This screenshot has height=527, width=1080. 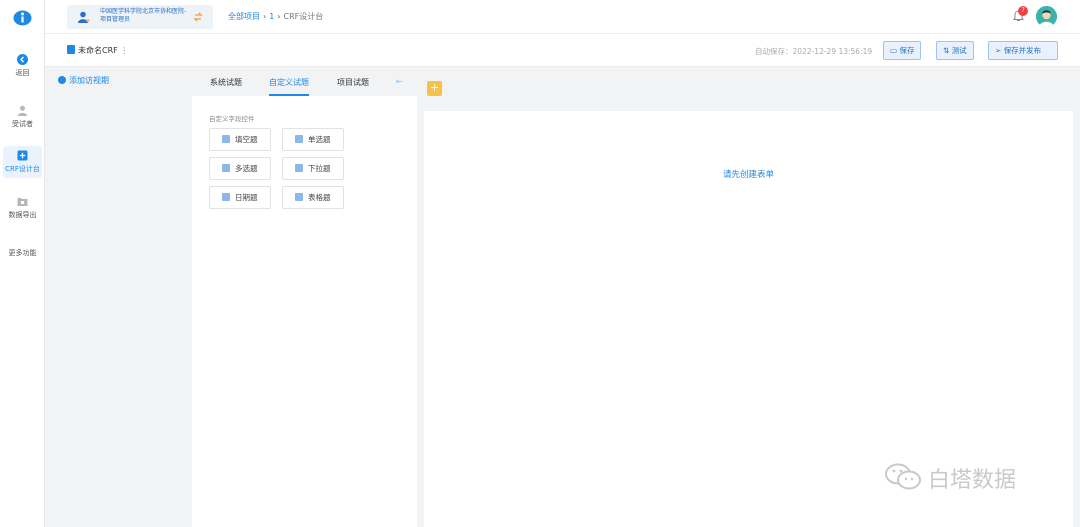 I want to click on switch-org-icon, so click(x=198, y=17).